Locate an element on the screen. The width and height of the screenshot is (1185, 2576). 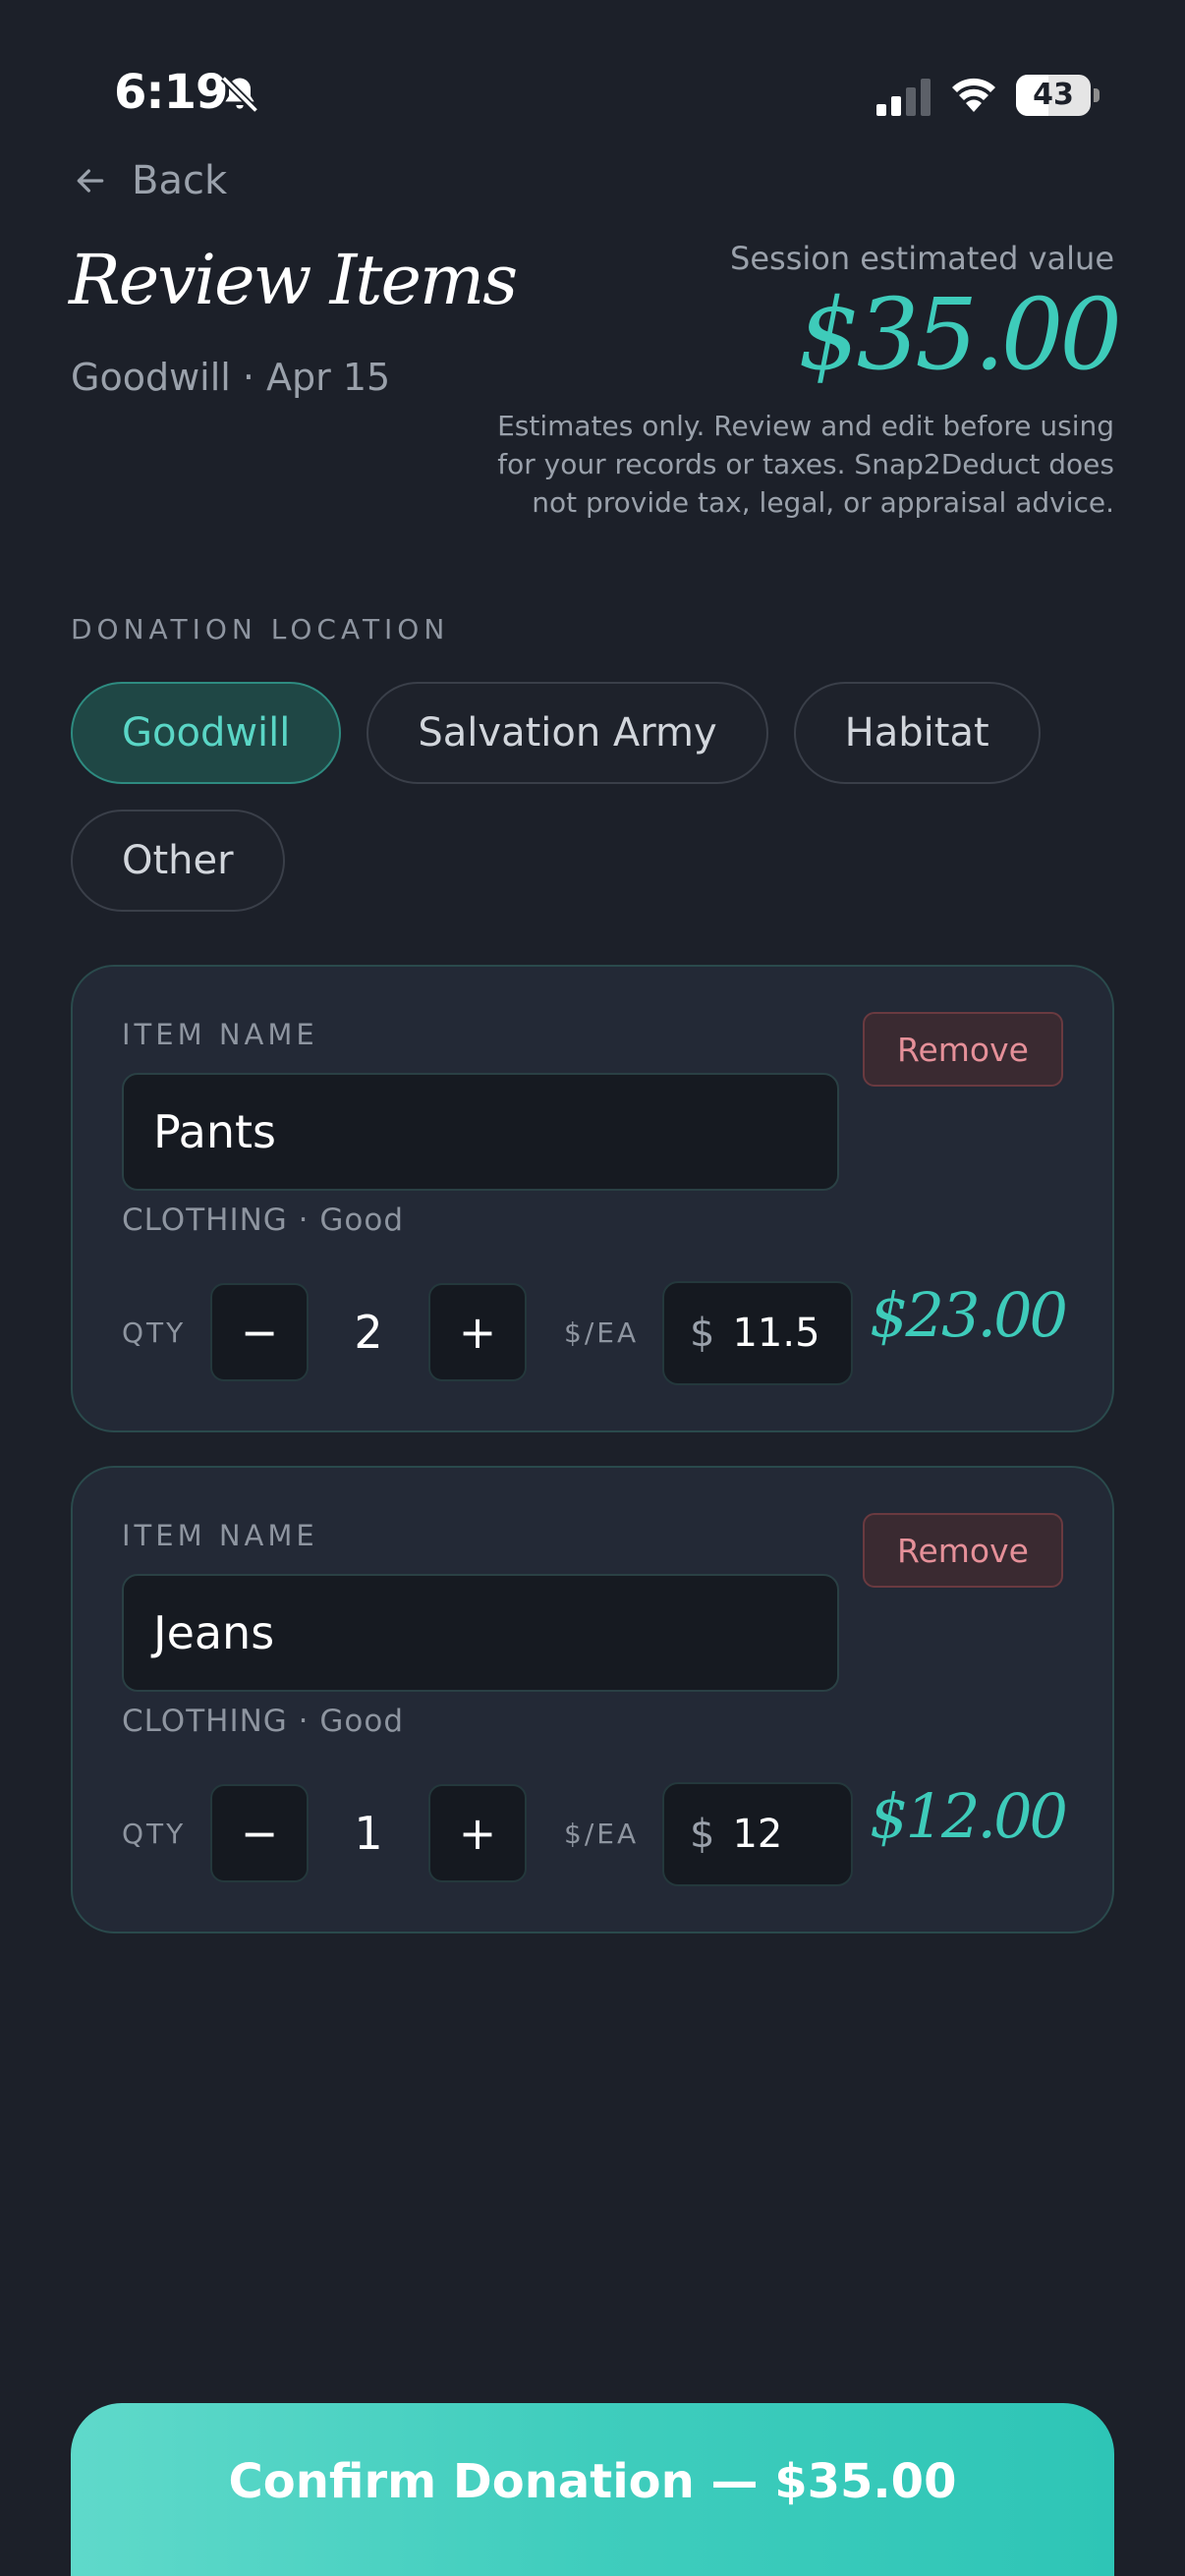
battery-level: 43 is located at coordinates (1053, 95).